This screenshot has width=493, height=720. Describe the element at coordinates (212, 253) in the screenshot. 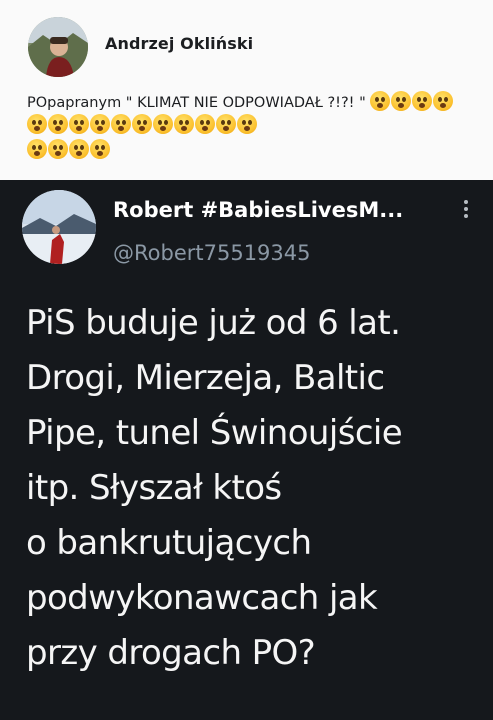

I see `tweet-handle: @Robert75519345` at that location.